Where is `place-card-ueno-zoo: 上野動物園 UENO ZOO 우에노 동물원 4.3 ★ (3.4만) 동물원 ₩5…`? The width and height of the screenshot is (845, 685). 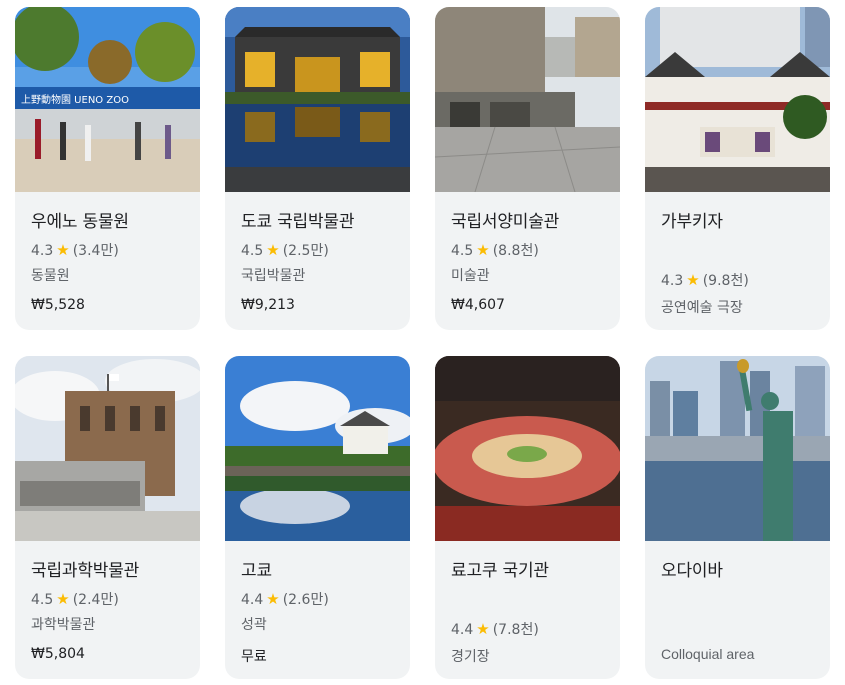 place-card-ueno-zoo: 上野動物園 UENO ZOO 우에노 동물원 4.3 ★ (3.4만) 동물원 ₩5… is located at coordinates (107, 168).